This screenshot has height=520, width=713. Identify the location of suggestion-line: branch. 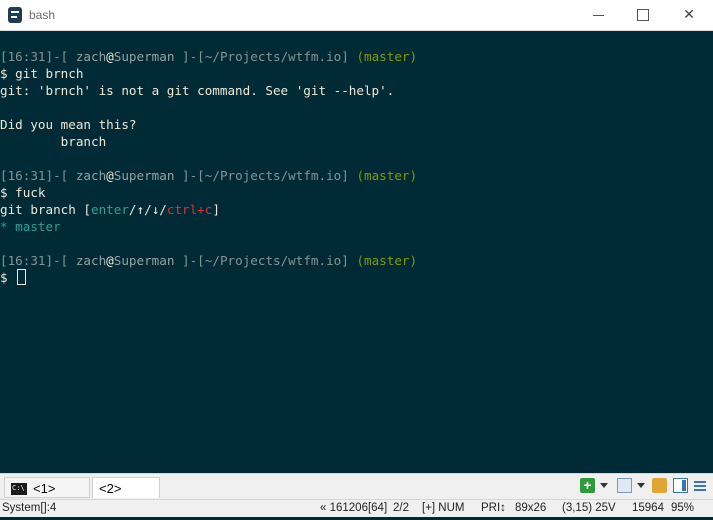
(53, 141).